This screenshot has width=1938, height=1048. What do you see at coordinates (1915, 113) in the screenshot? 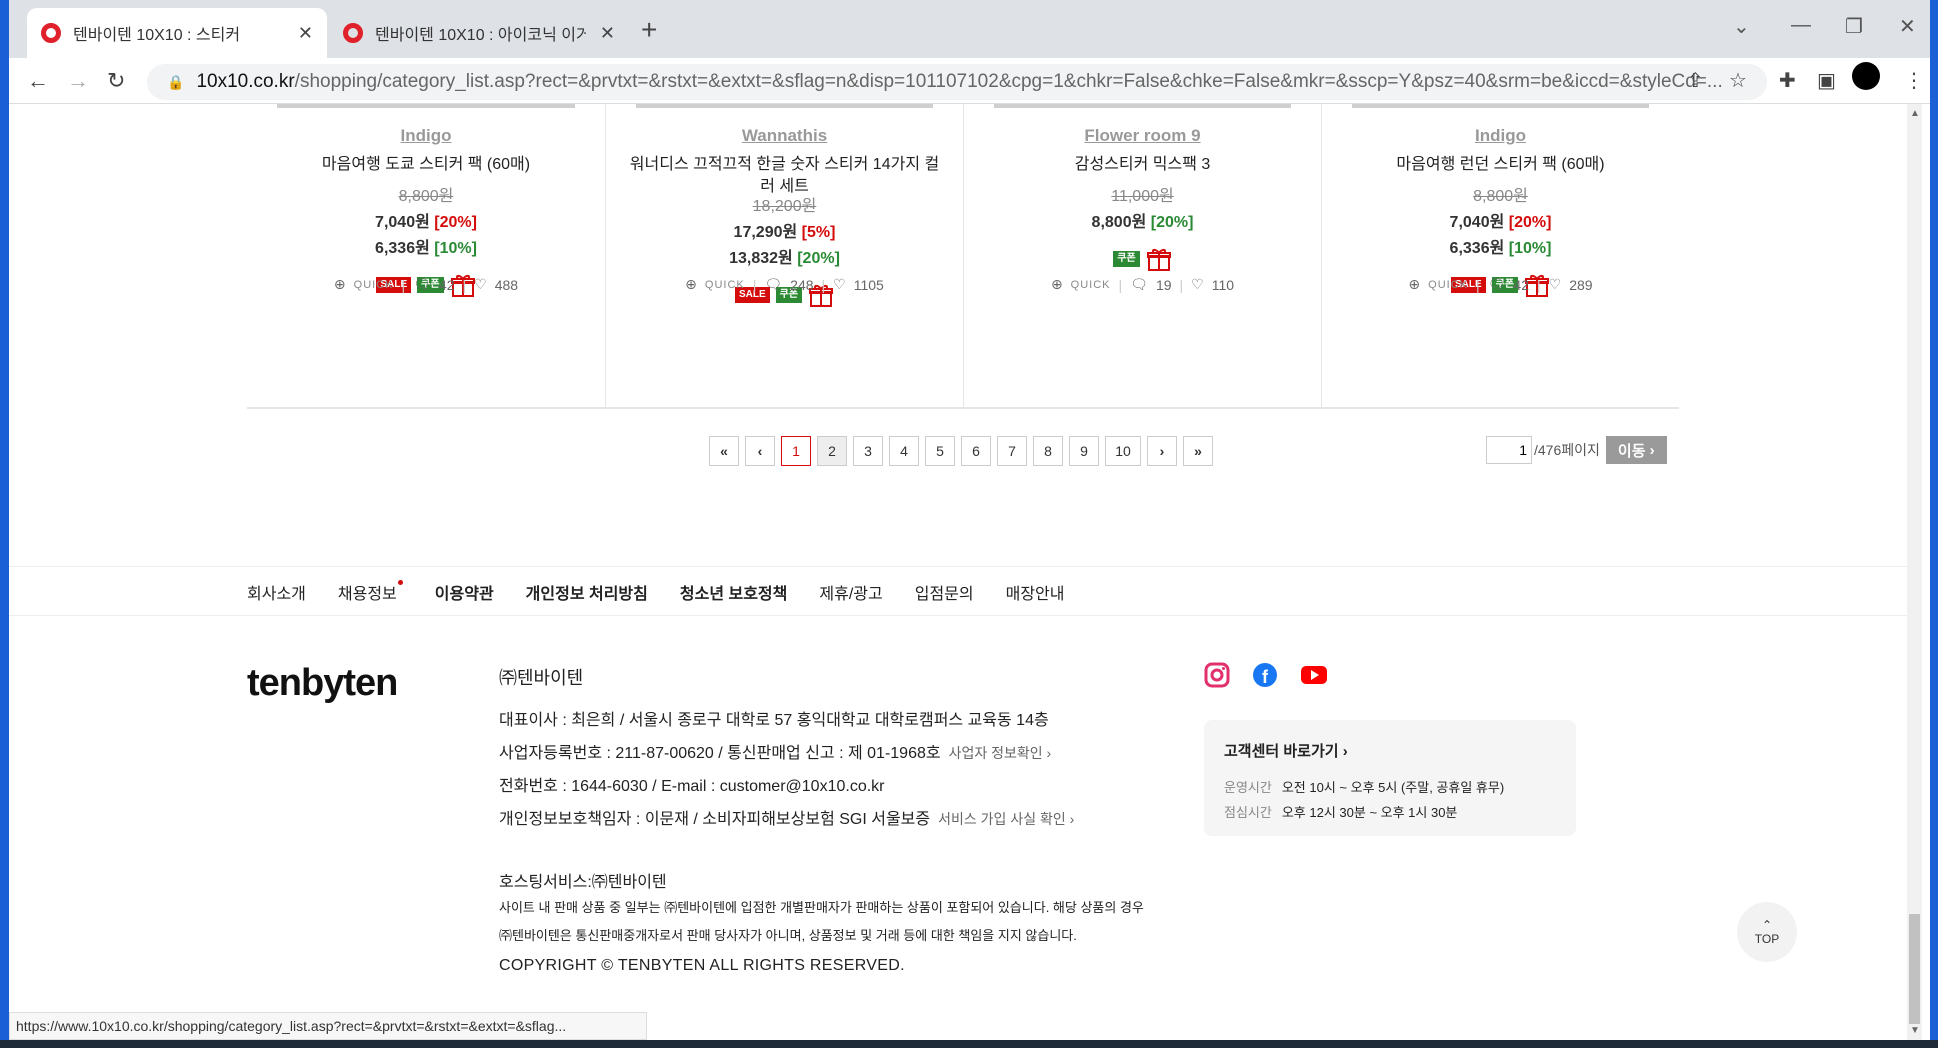
I see `scroll-up-icon: ▲` at bounding box center [1915, 113].